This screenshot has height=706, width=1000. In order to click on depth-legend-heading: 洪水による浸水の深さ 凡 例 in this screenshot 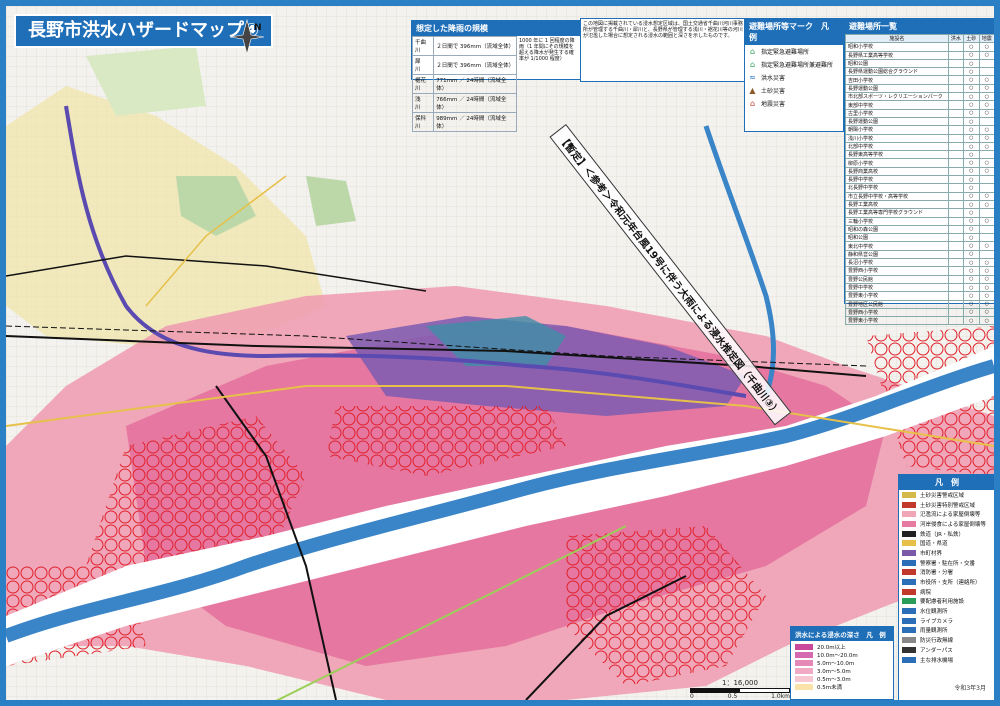, I will do `click(842, 634)`.